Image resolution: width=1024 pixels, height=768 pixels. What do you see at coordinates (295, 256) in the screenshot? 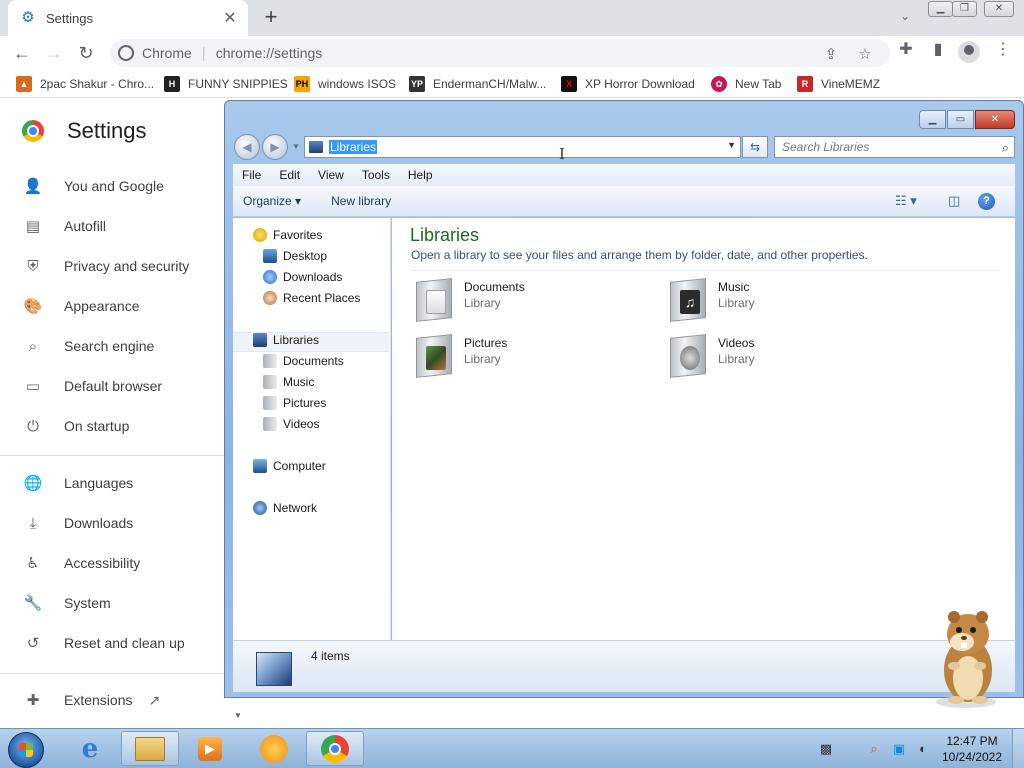
I see `nav-desktop: Desktop` at bounding box center [295, 256].